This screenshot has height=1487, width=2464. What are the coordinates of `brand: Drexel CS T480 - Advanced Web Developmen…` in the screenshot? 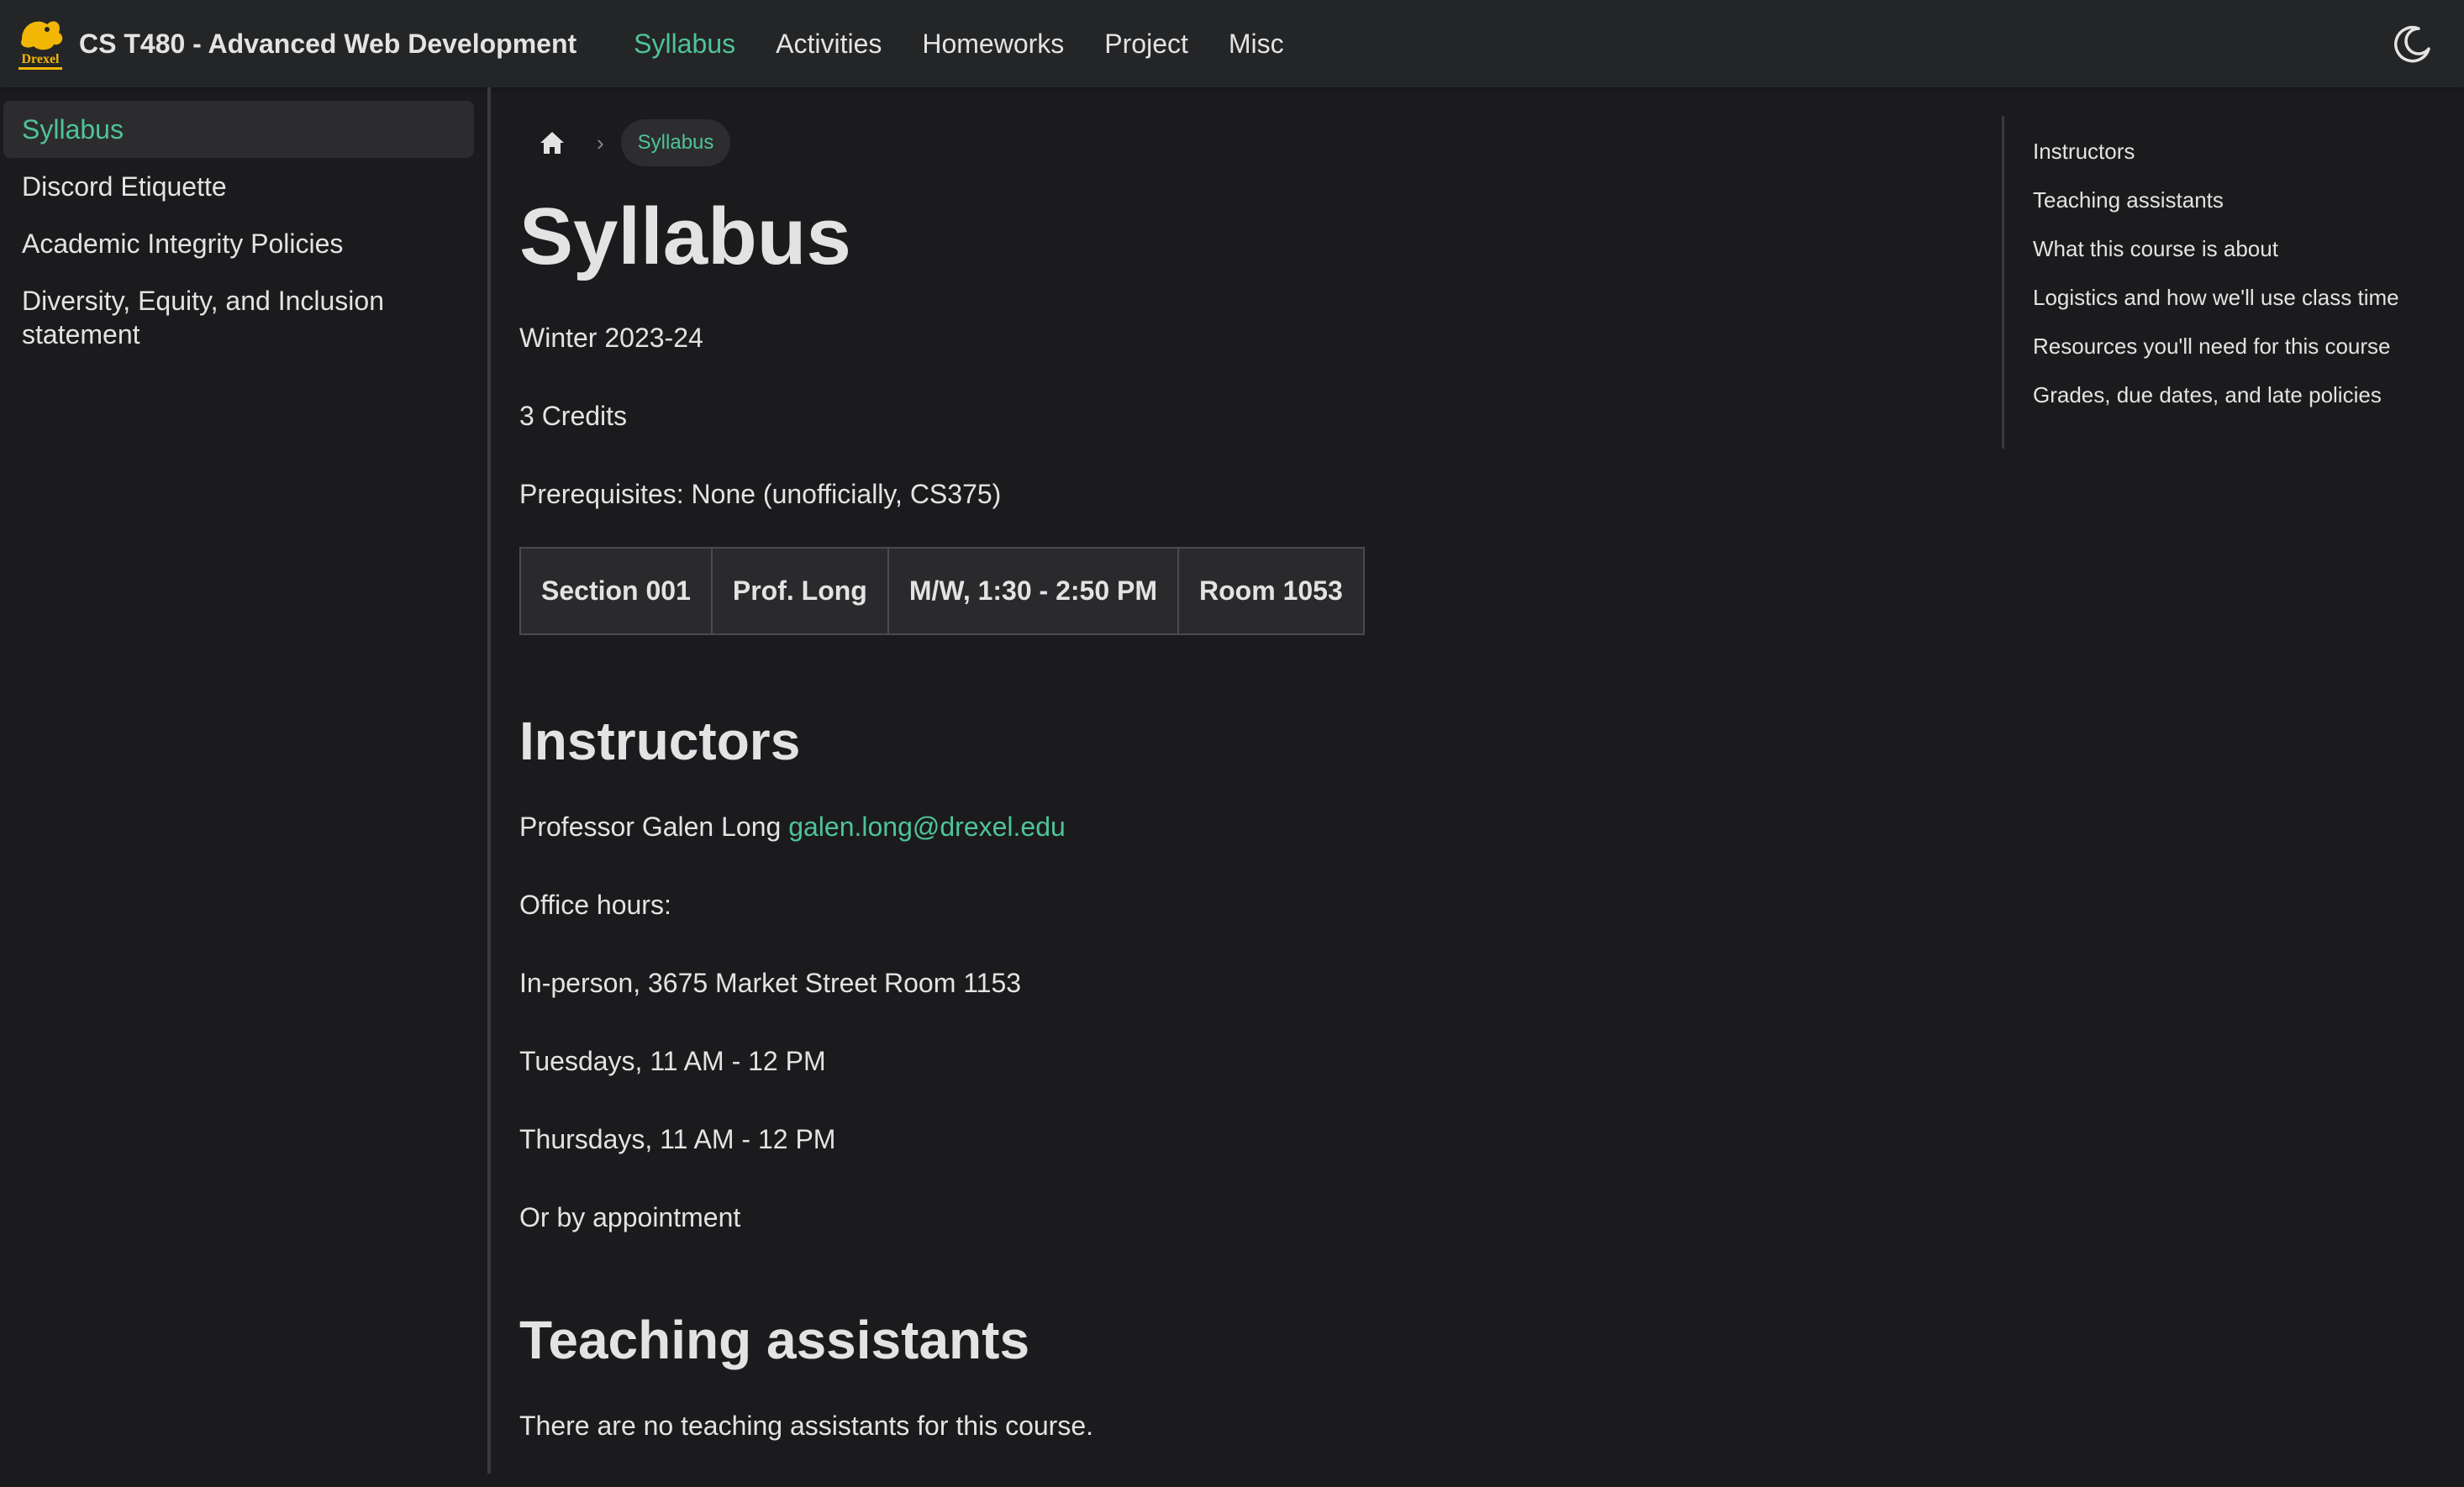 It's located at (313, 43).